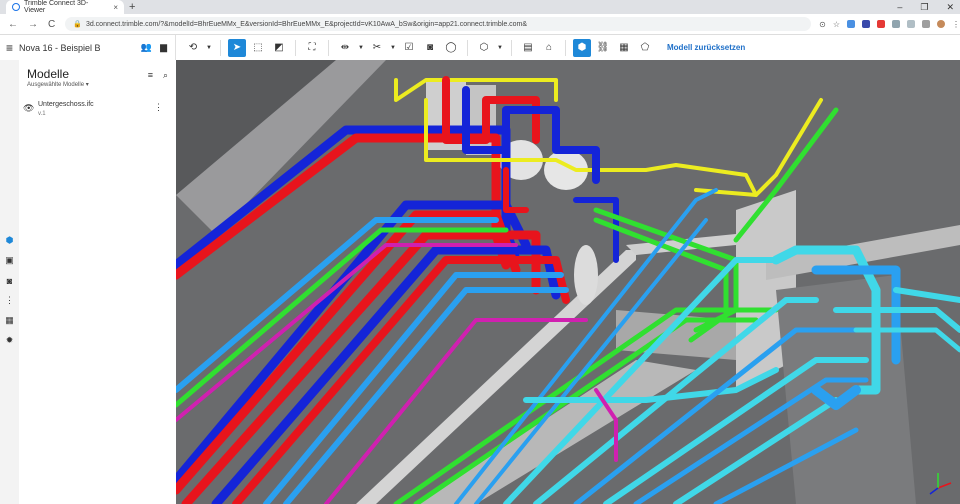 This screenshot has width=960, height=504. Describe the element at coordinates (48, 74) in the screenshot. I see `panel-title: Modelle` at that location.